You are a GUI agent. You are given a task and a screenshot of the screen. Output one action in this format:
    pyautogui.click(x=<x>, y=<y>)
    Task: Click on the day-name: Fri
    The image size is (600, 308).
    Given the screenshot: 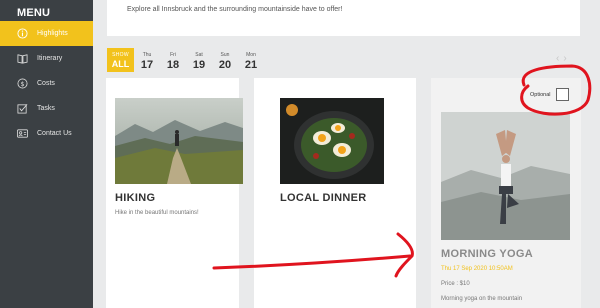 What is the action you would take?
    pyautogui.click(x=173, y=55)
    